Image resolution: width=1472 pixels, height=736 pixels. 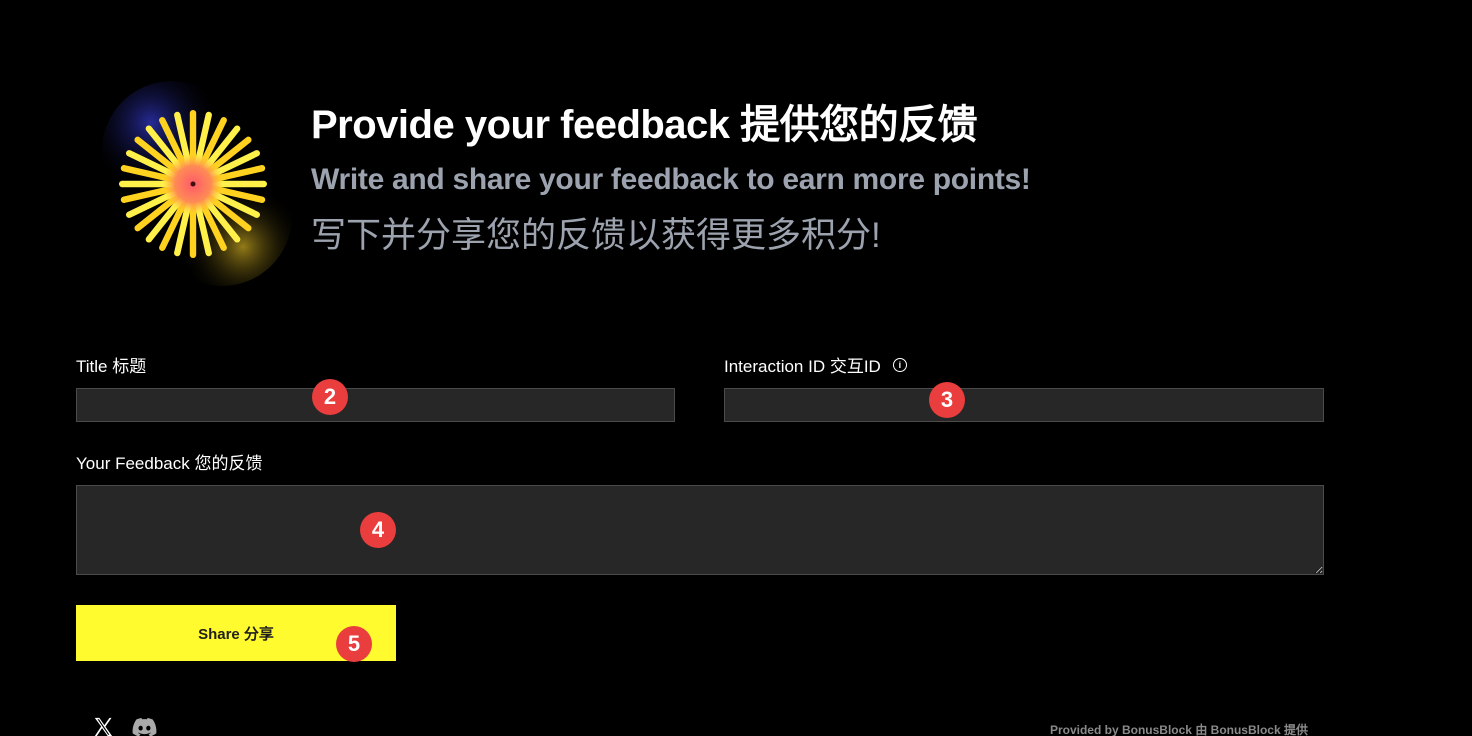 What do you see at coordinates (354, 644) in the screenshot?
I see `annotation-badge-5: 5` at bounding box center [354, 644].